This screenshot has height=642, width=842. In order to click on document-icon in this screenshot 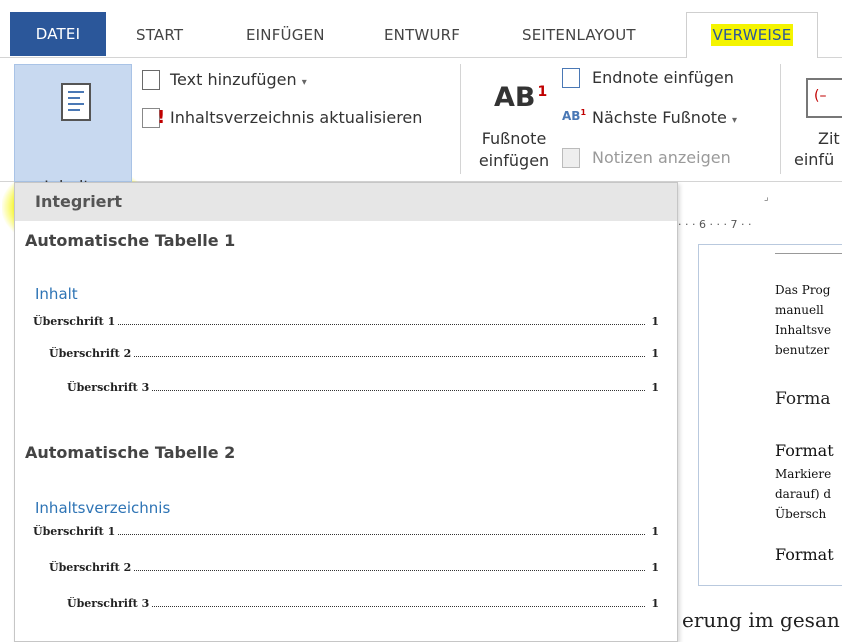, I will do `click(76, 102)`.